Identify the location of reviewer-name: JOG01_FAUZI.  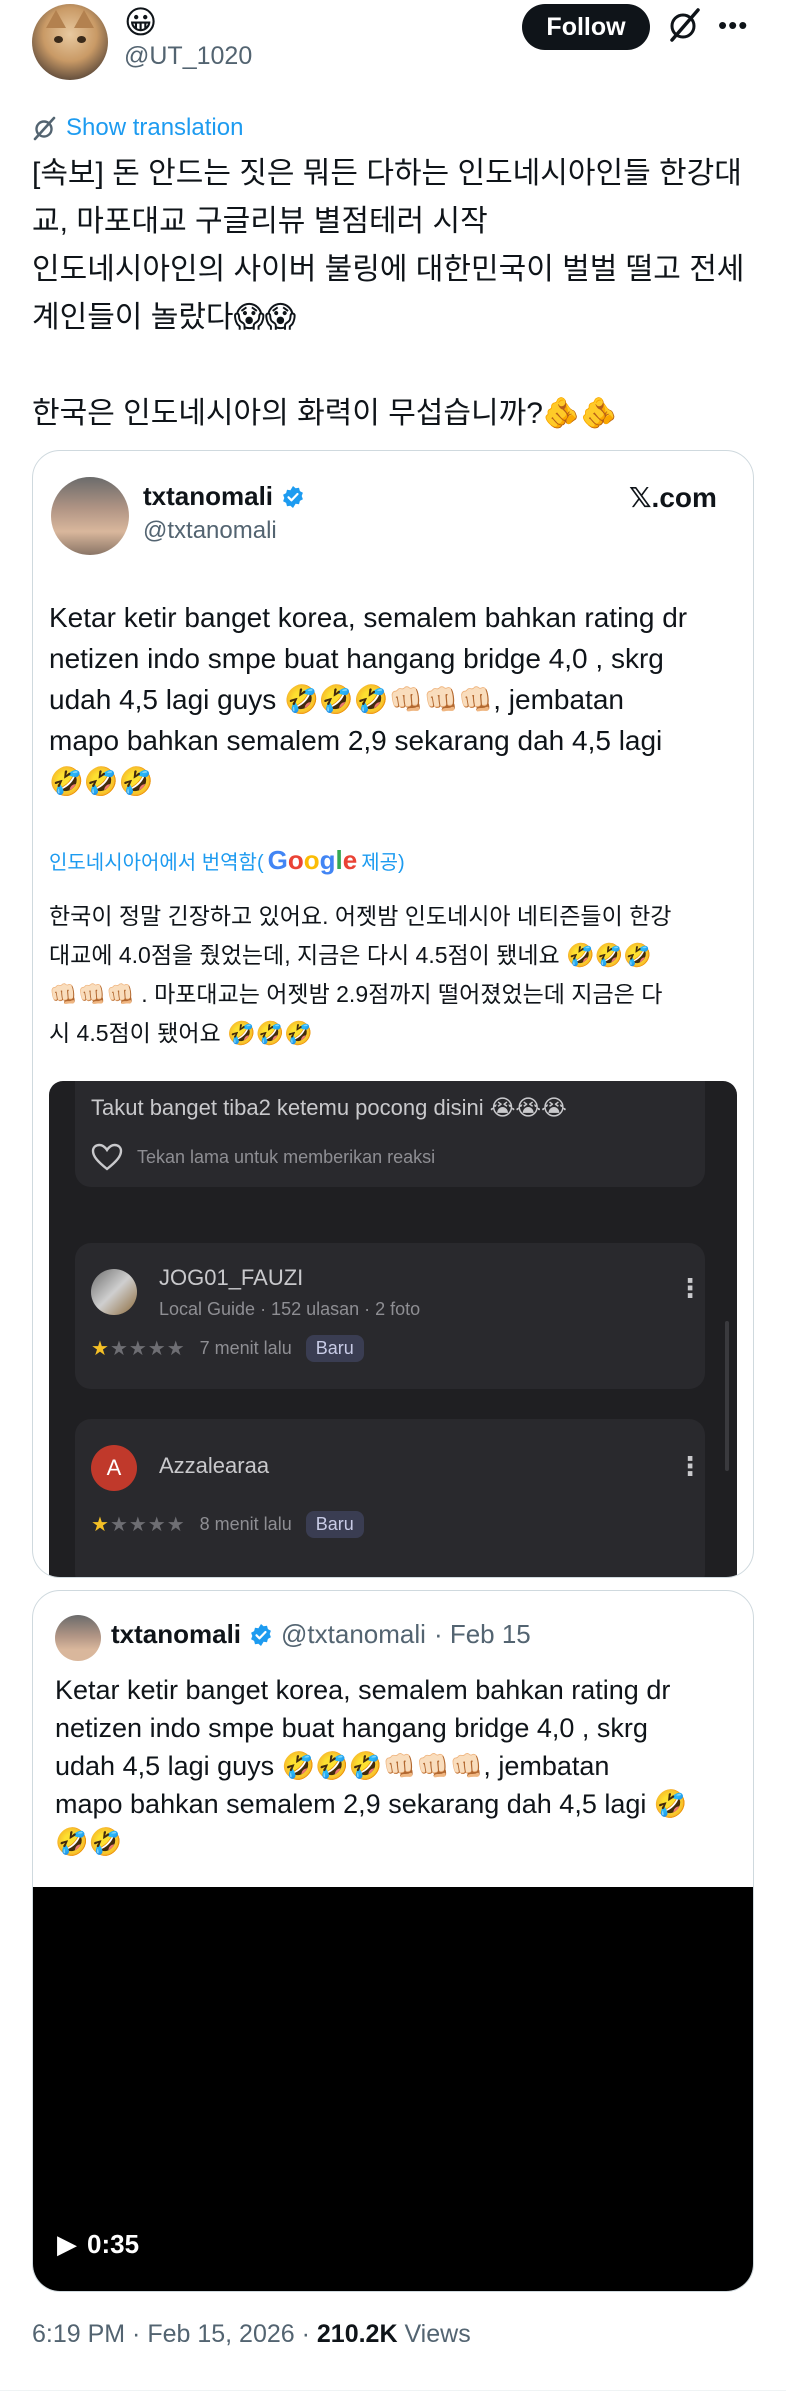
(231, 1277).